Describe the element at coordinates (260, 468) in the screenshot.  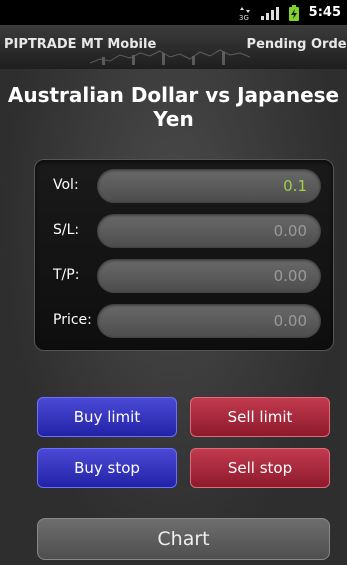
I see `sell-stop-button: Sell stop` at that location.